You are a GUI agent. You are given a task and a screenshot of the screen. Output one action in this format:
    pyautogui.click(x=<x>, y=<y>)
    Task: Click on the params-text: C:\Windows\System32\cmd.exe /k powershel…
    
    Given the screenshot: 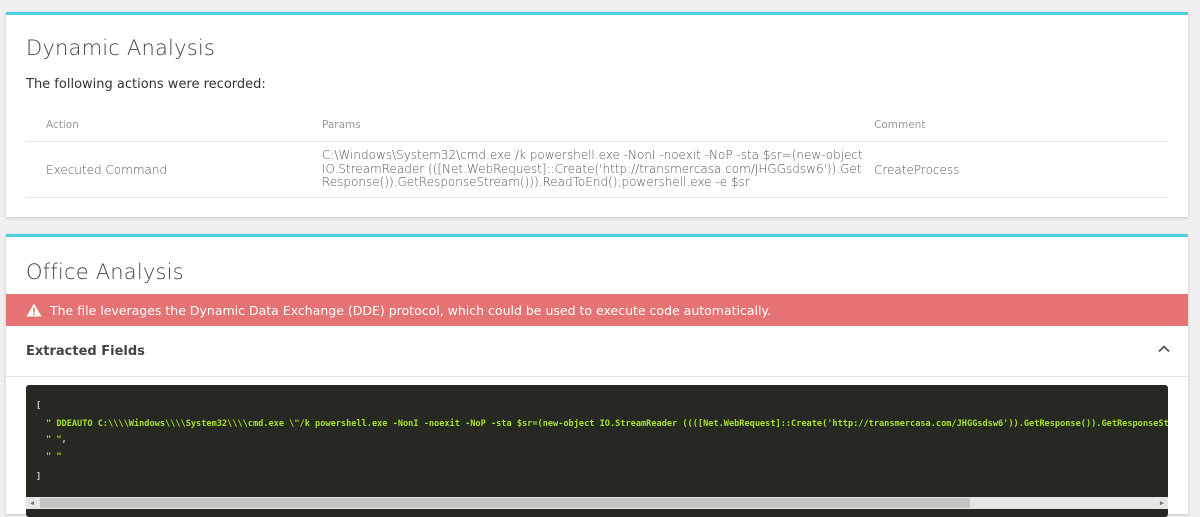 What is the action you would take?
    pyautogui.click(x=592, y=169)
    